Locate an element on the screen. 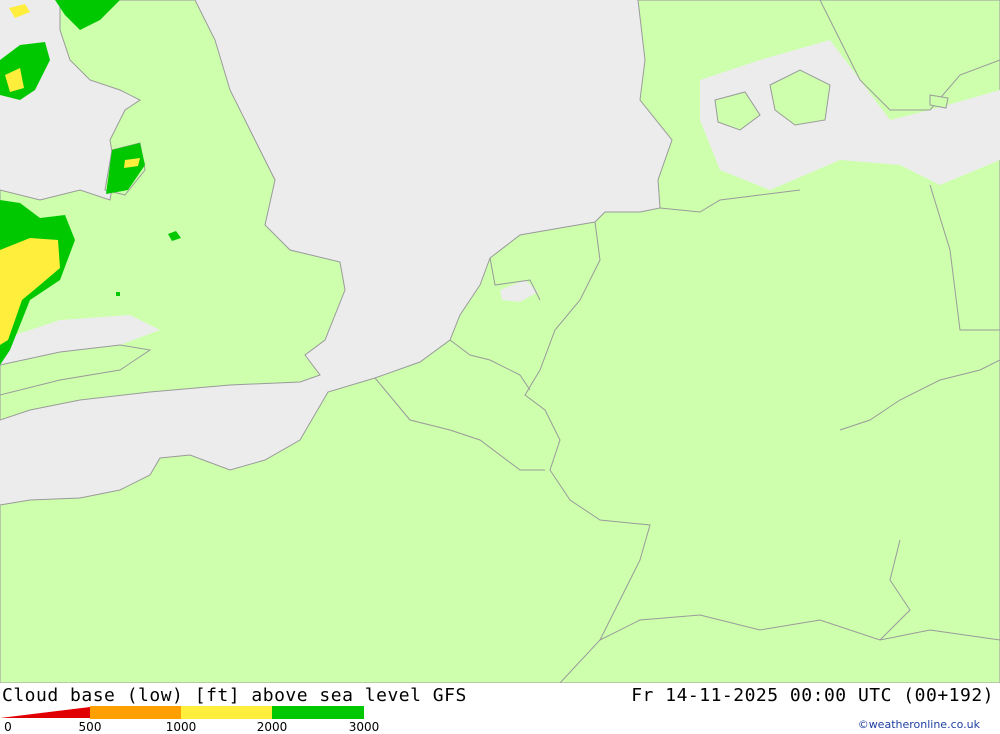  credit-link: ©weatheronline.co.uk is located at coordinates (919, 724).